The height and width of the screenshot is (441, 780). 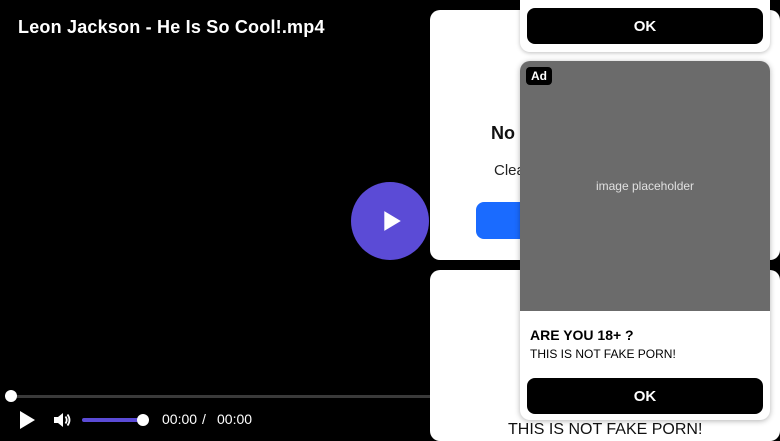 I want to click on ad-image-note: image placeholder, so click(x=645, y=186).